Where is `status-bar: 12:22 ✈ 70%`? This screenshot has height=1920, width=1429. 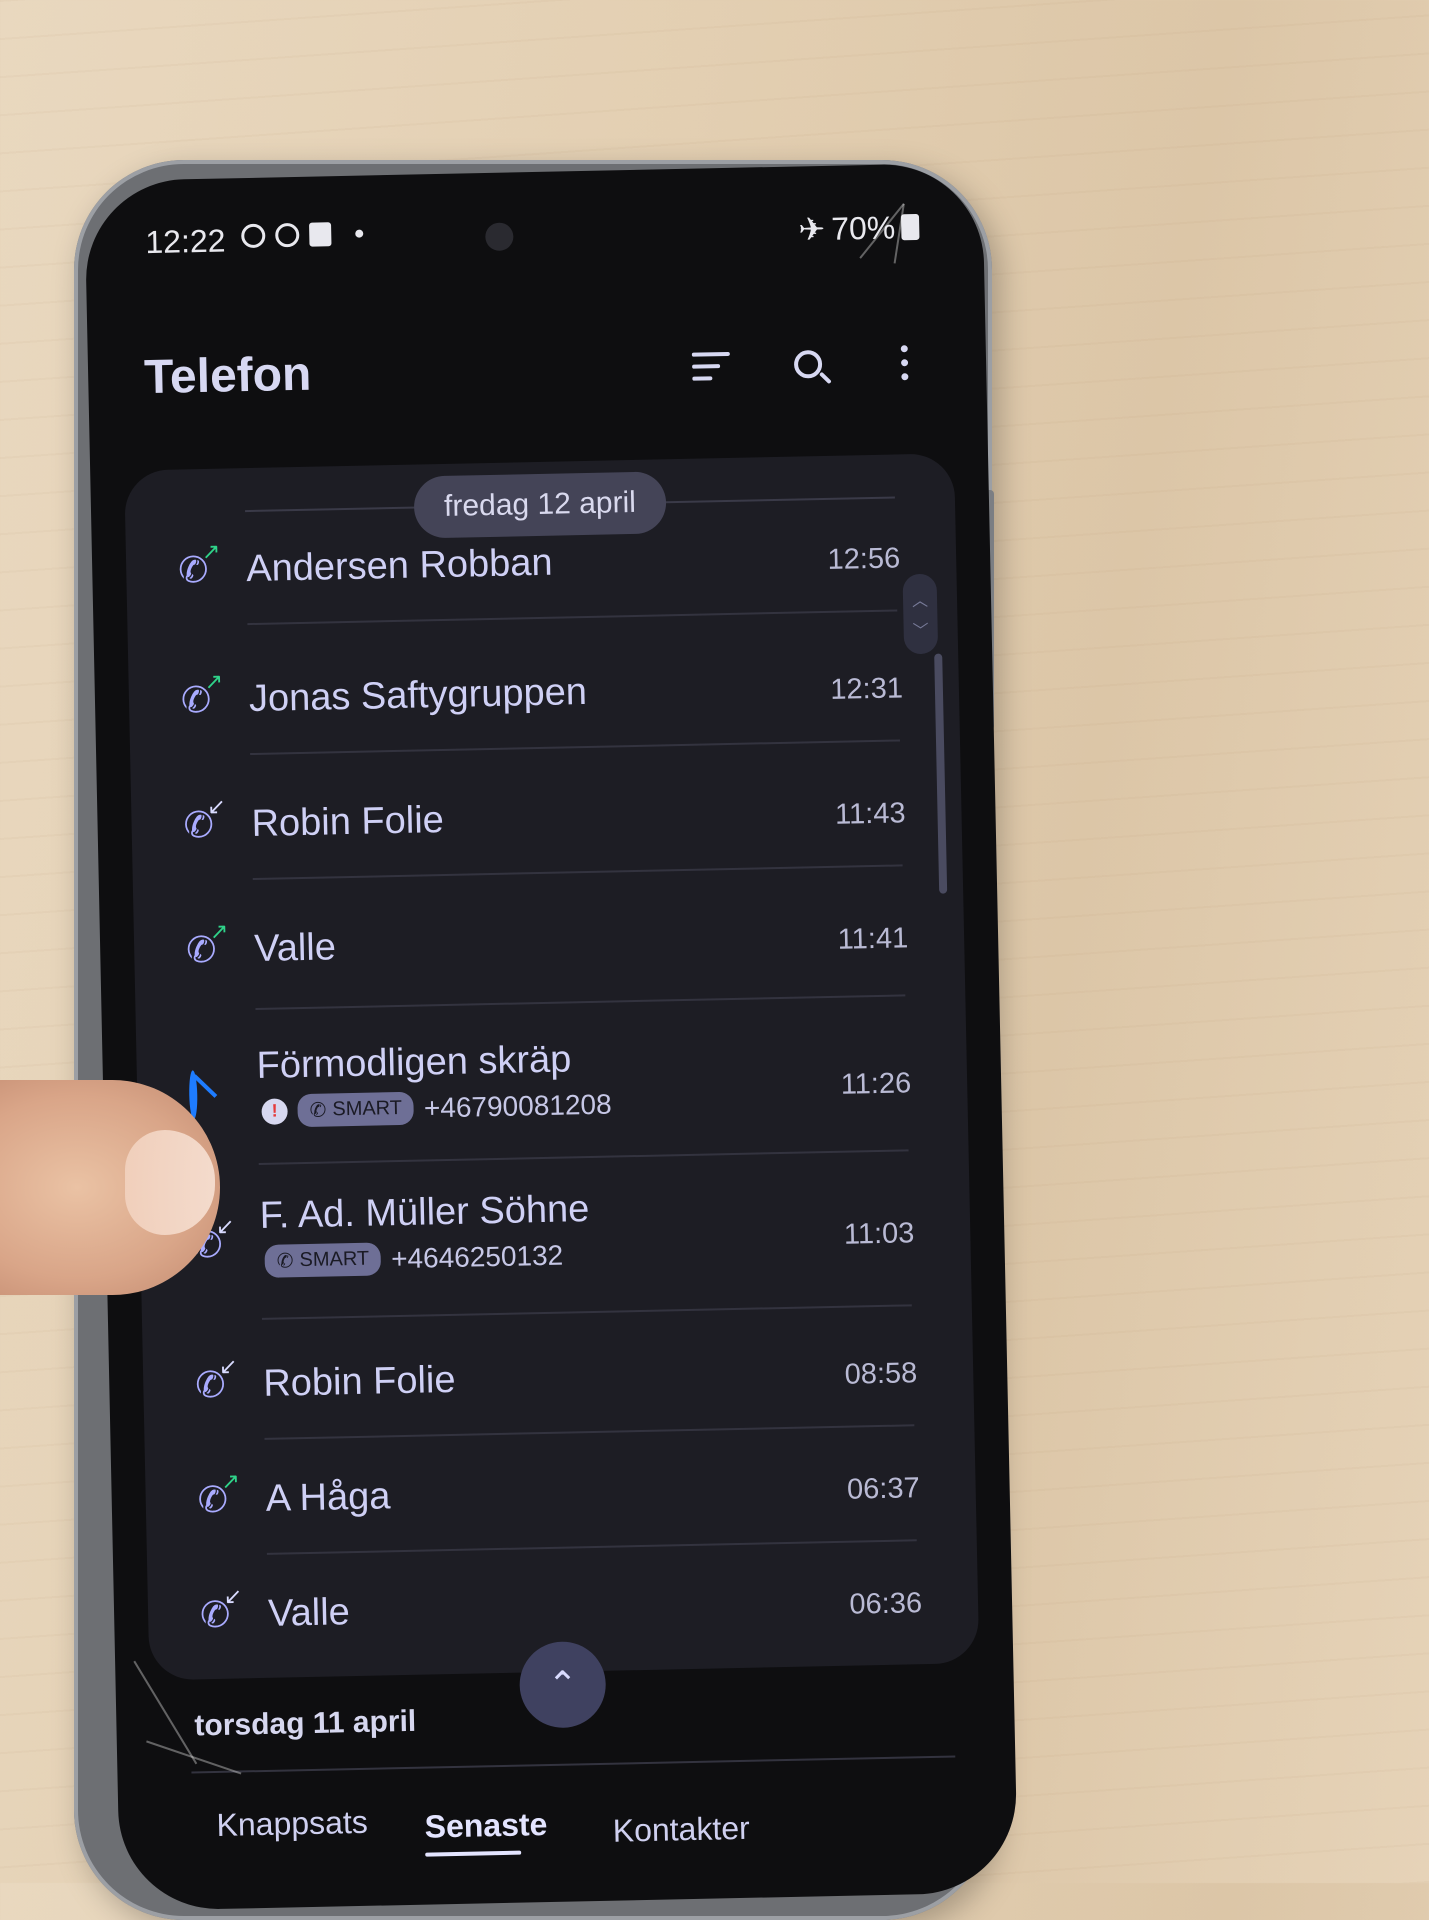 status-bar: 12:22 ✈ 70% is located at coordinates (532, 236).